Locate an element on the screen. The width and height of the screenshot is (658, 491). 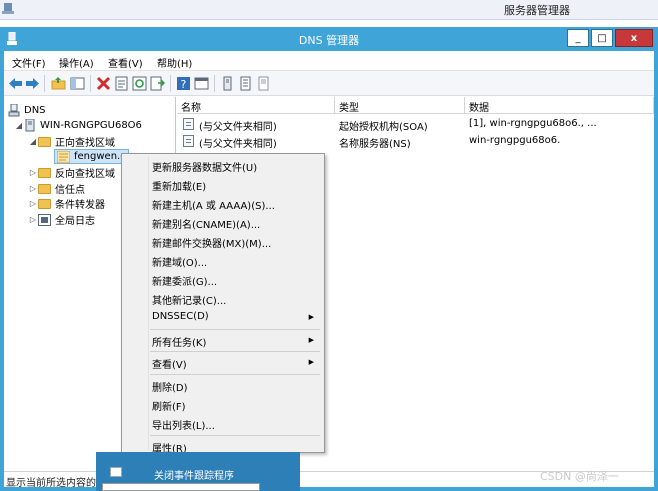
menu-view: 查看(V) is located at coordinates (125, 62).